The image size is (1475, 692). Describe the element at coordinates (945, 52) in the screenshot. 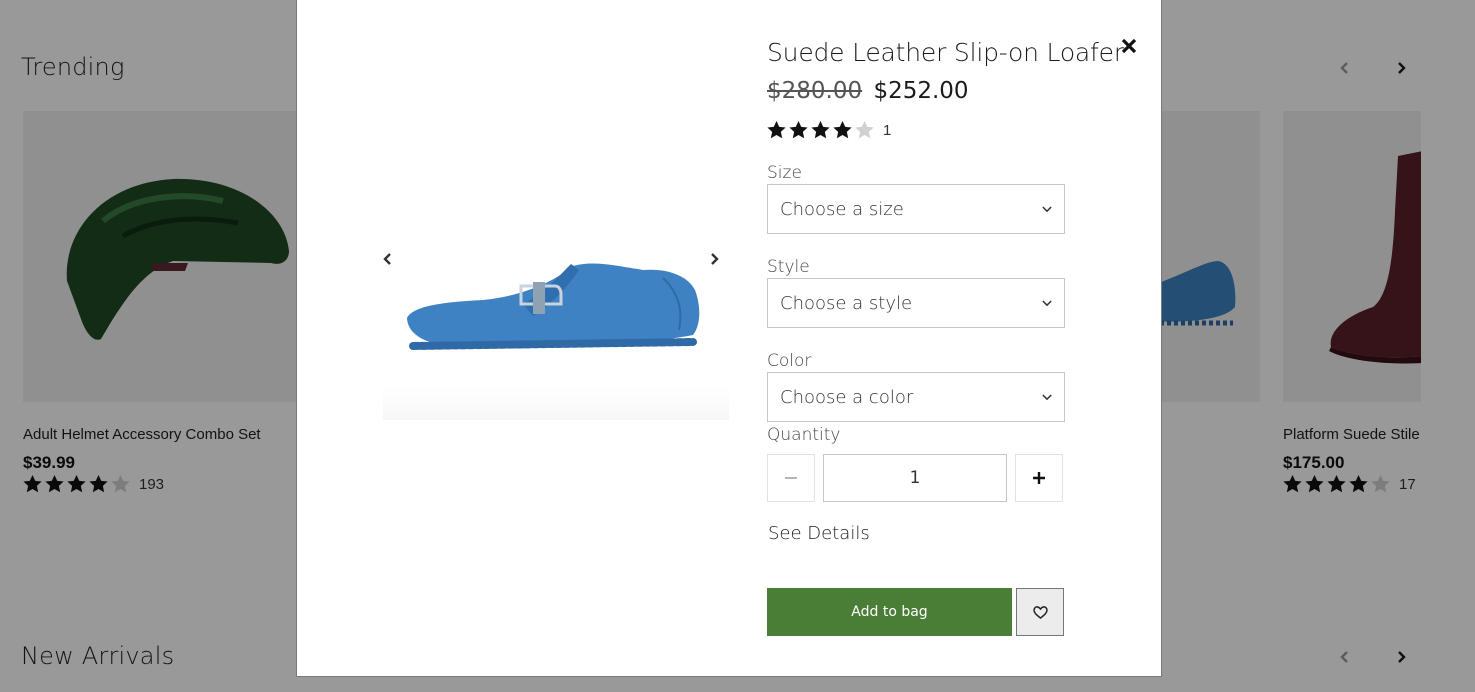

I see `product-title: Suede Leather Slip-on Loafer` at that location.